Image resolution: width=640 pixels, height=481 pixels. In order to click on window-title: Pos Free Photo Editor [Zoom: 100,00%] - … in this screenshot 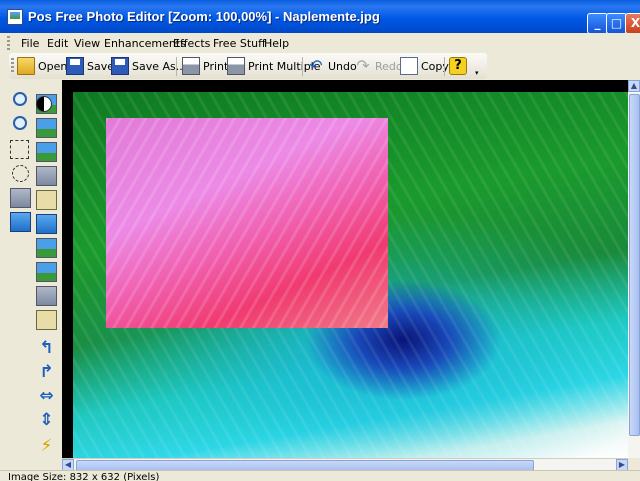, I will do `click(204, 16)`.